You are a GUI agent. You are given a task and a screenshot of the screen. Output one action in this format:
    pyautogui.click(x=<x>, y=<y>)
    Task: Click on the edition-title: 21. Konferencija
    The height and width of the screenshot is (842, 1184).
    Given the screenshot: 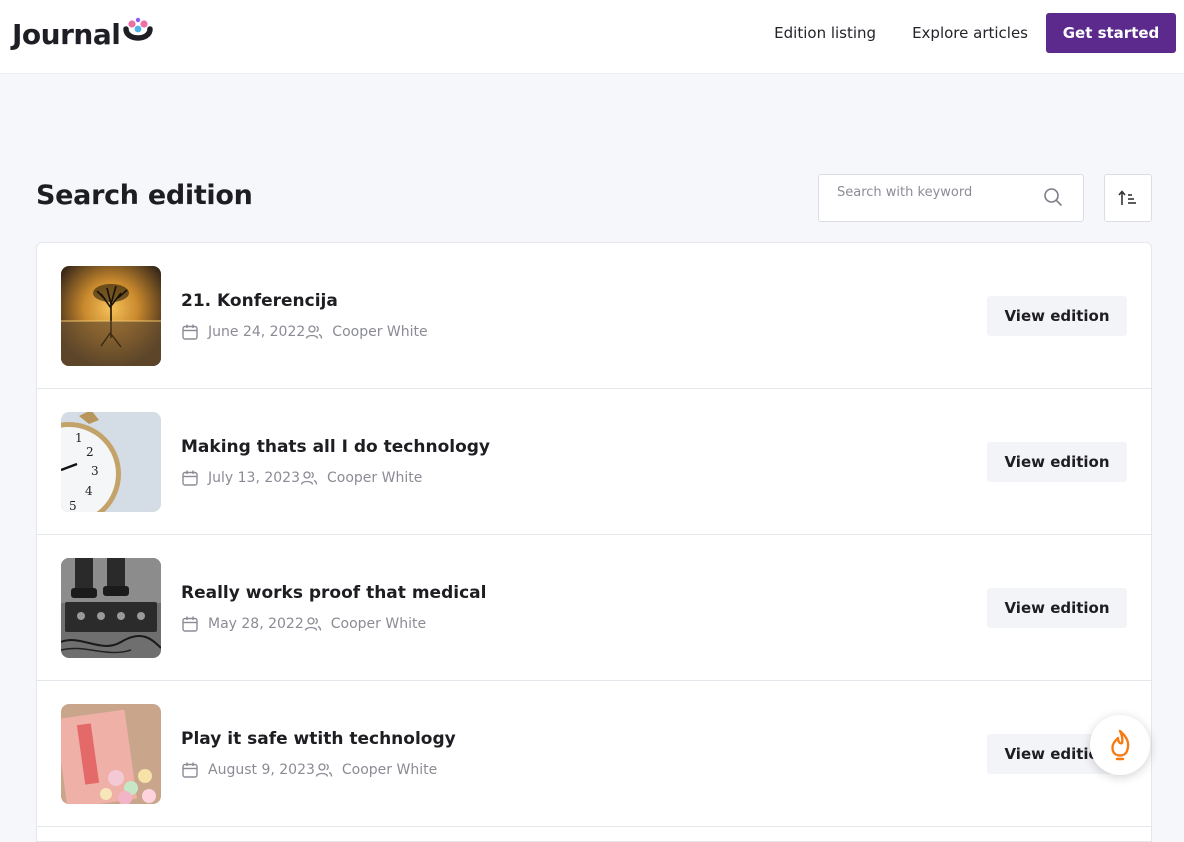 What is the action you would take?
    pyautogui.click(x=259, y=301)
    